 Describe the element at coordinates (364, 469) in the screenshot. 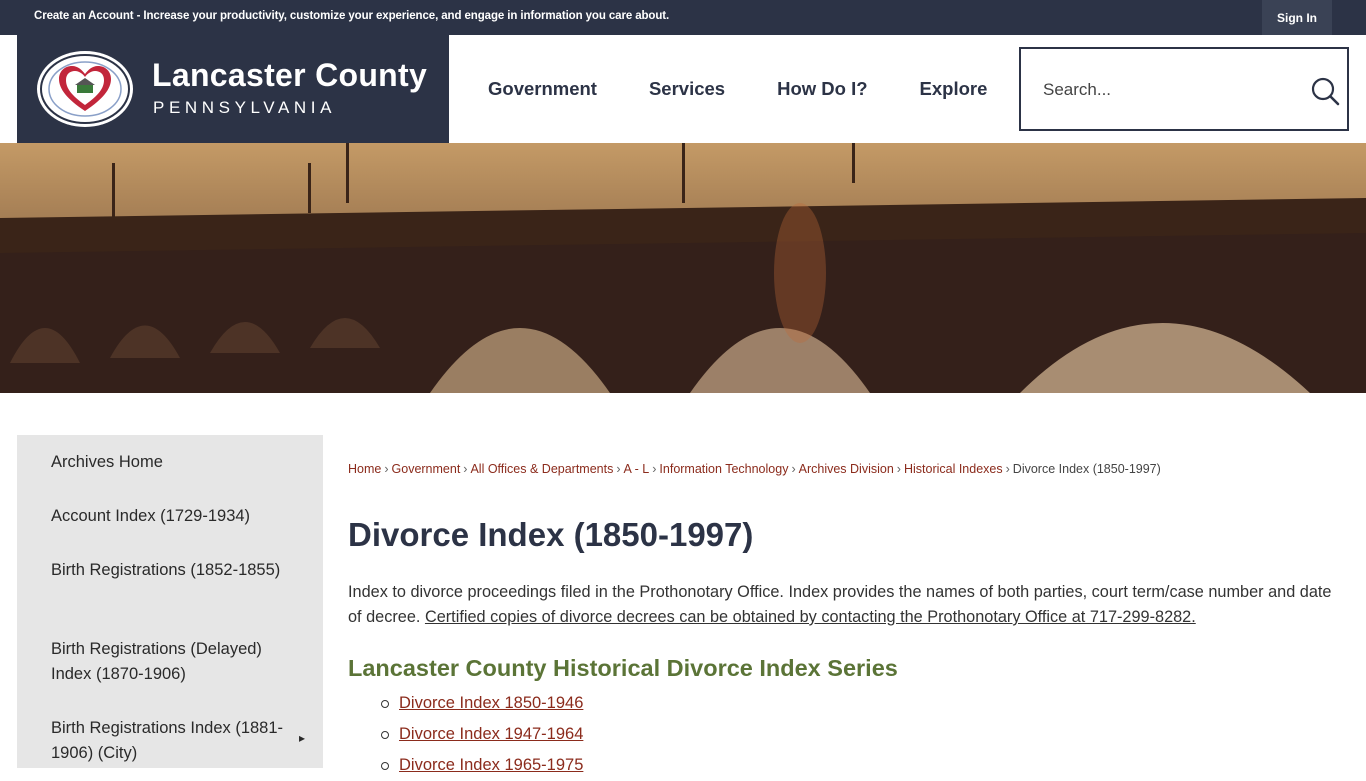

I see `breadcrumb-home: Home` at that location.